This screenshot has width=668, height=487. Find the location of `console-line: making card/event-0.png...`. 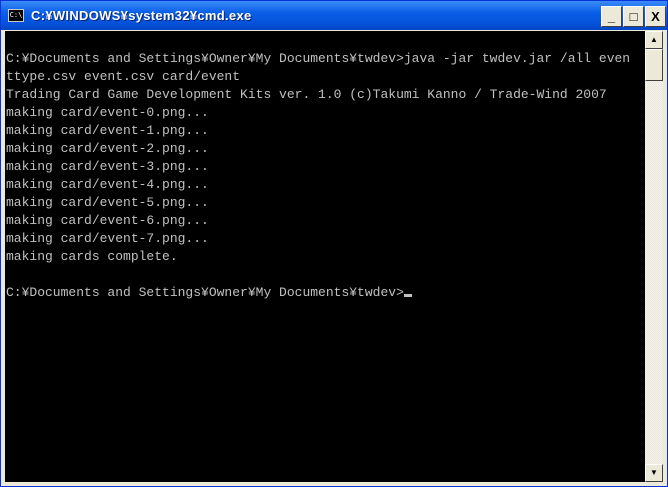

console-line: making card/event-0.png... is located at coordinates (107, 112).